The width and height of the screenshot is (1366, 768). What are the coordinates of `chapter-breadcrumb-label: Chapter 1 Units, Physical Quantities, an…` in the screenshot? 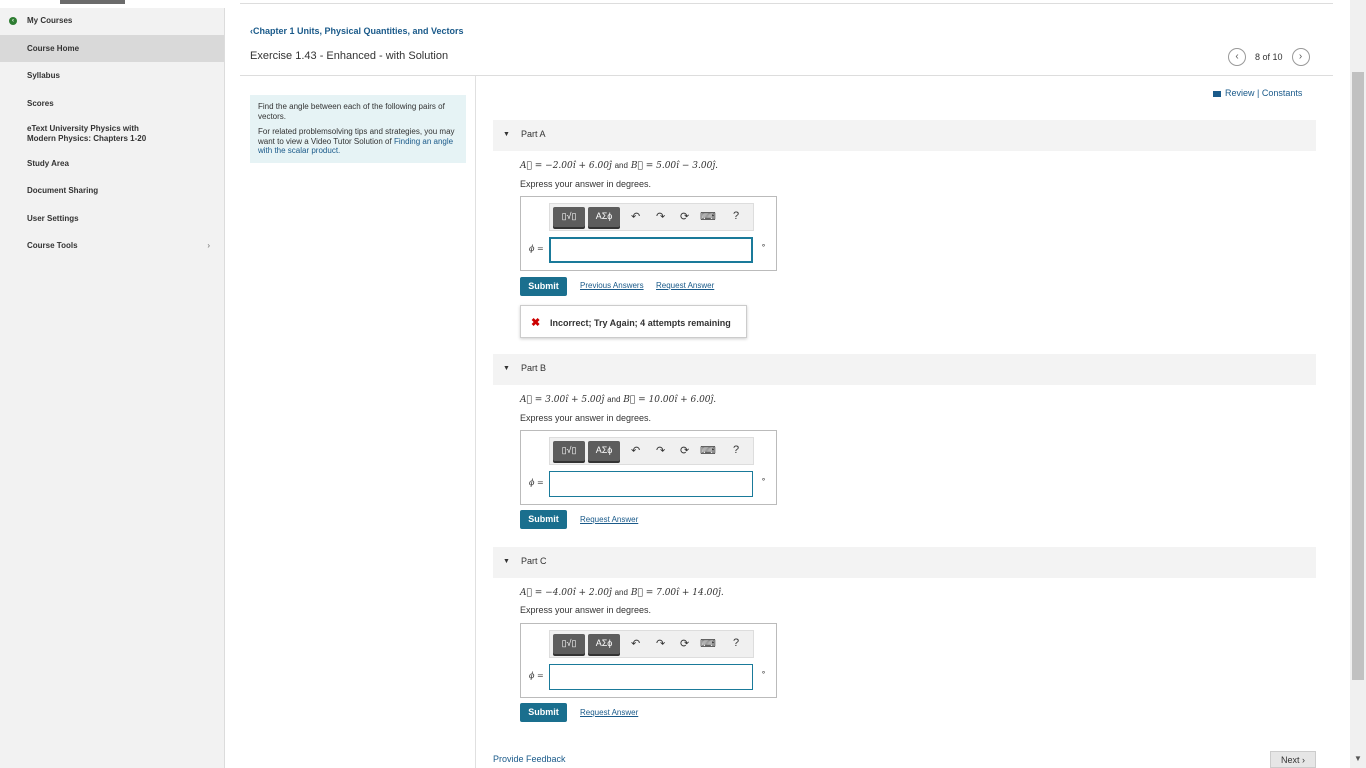 It's located at (358, 31).